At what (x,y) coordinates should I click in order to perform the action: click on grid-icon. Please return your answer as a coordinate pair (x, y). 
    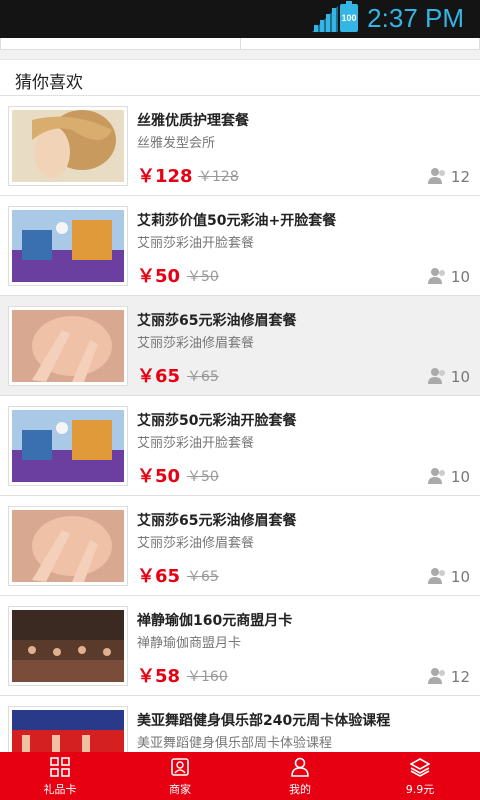
    Looking at the image, I should click on (60, 767).